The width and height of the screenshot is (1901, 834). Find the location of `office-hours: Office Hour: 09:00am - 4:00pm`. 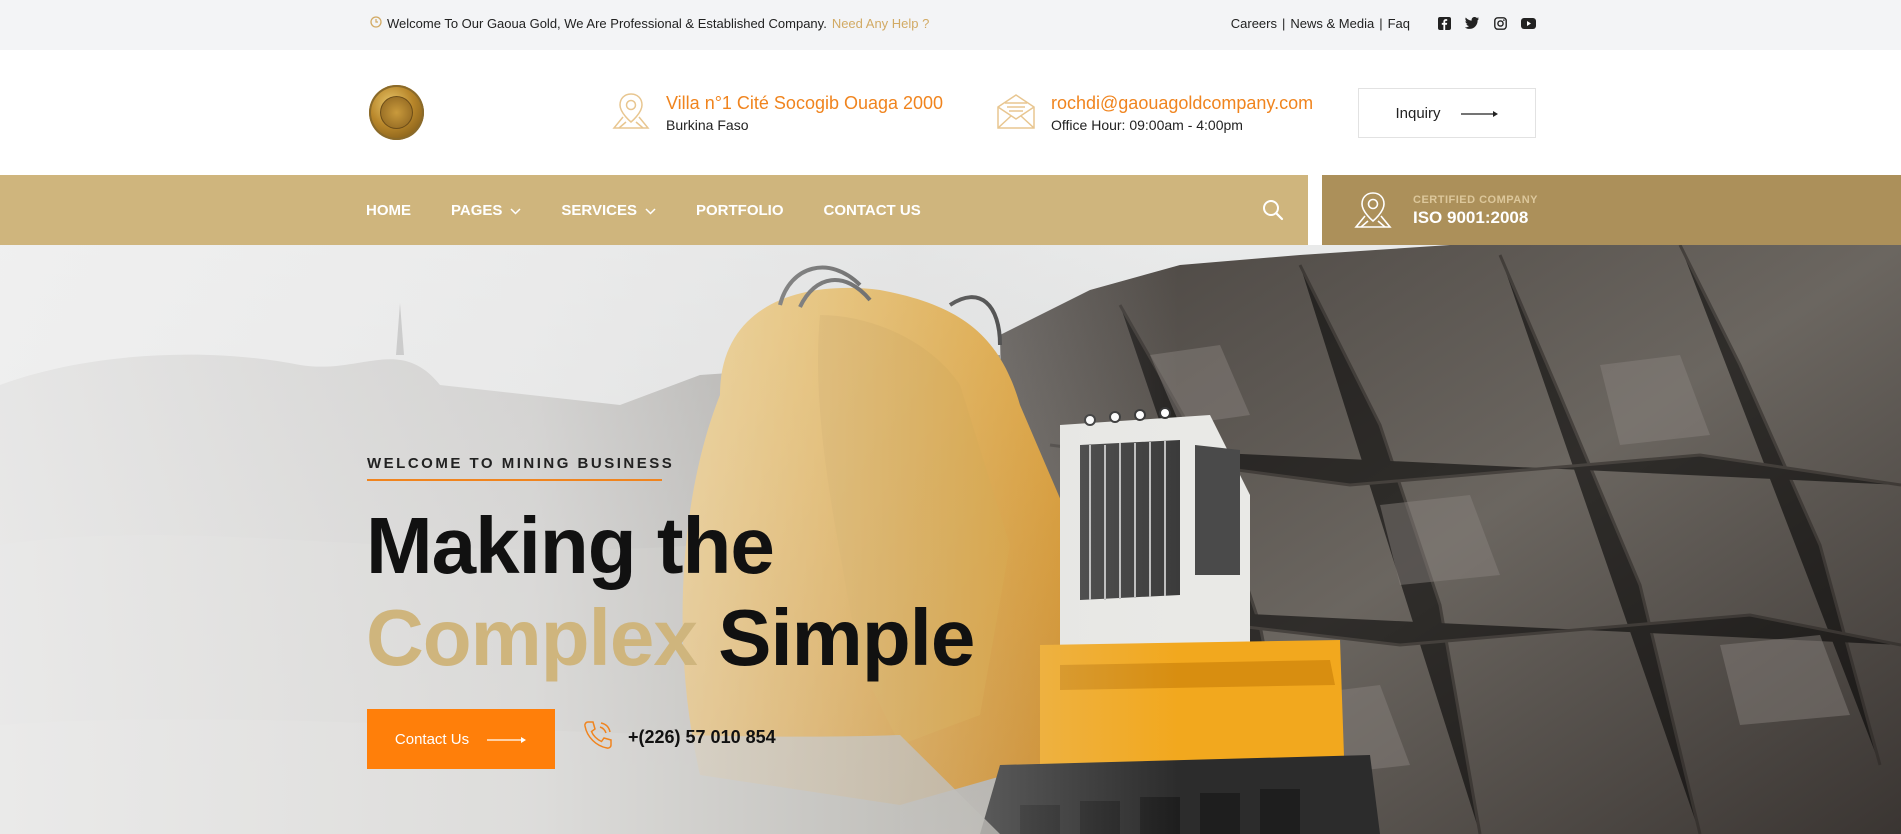

office-hours: Office Hour: 09:00am - 4:00pm is located at coordinates (1147, 124).